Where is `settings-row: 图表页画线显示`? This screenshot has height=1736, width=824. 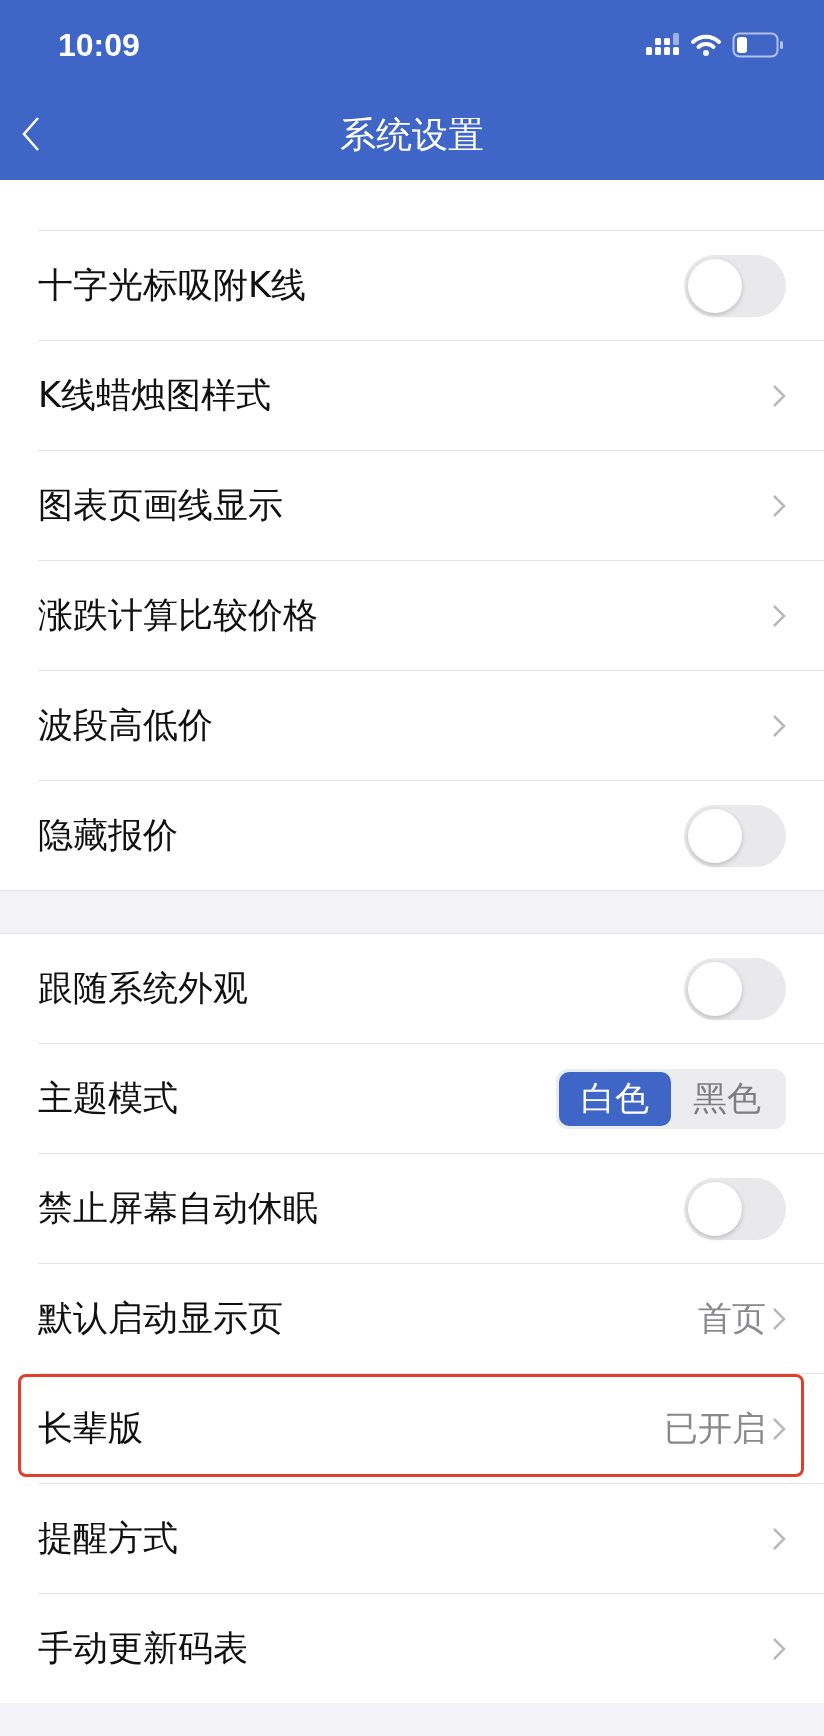 settings-row: 图表页画线显示 is located at coordinates (431, 506).